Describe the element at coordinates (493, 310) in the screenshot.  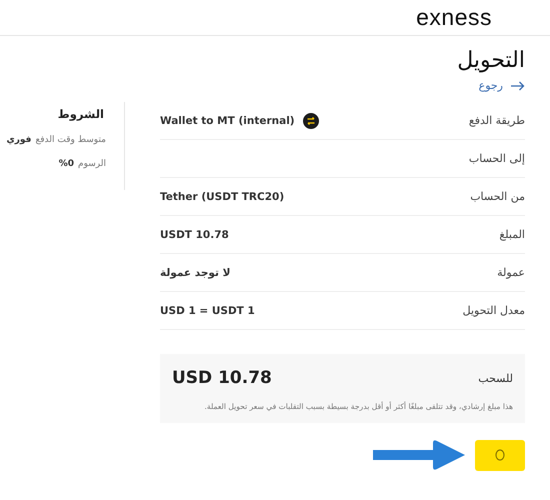
I see `detail-label: معدل التحويل` at that location.